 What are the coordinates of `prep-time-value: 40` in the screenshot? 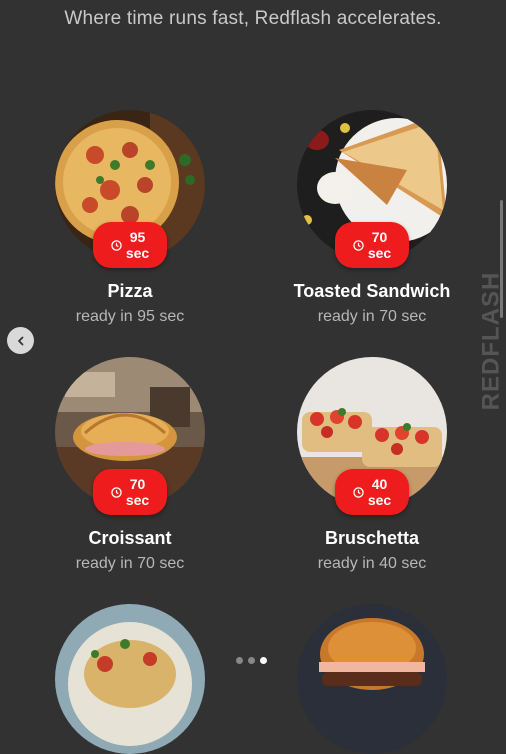 It's located at (379, 484).